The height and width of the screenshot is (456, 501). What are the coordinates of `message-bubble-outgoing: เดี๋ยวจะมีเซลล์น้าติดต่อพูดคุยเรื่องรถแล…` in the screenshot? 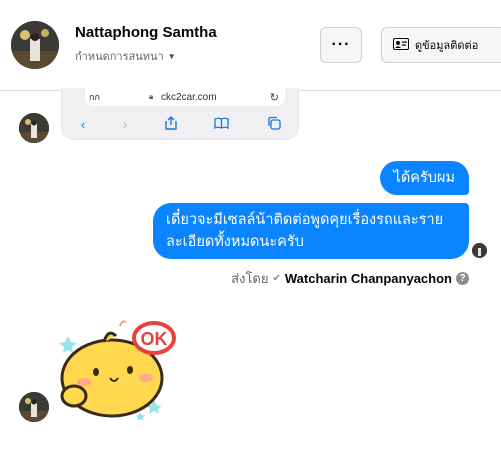 It's located at (311, 231).